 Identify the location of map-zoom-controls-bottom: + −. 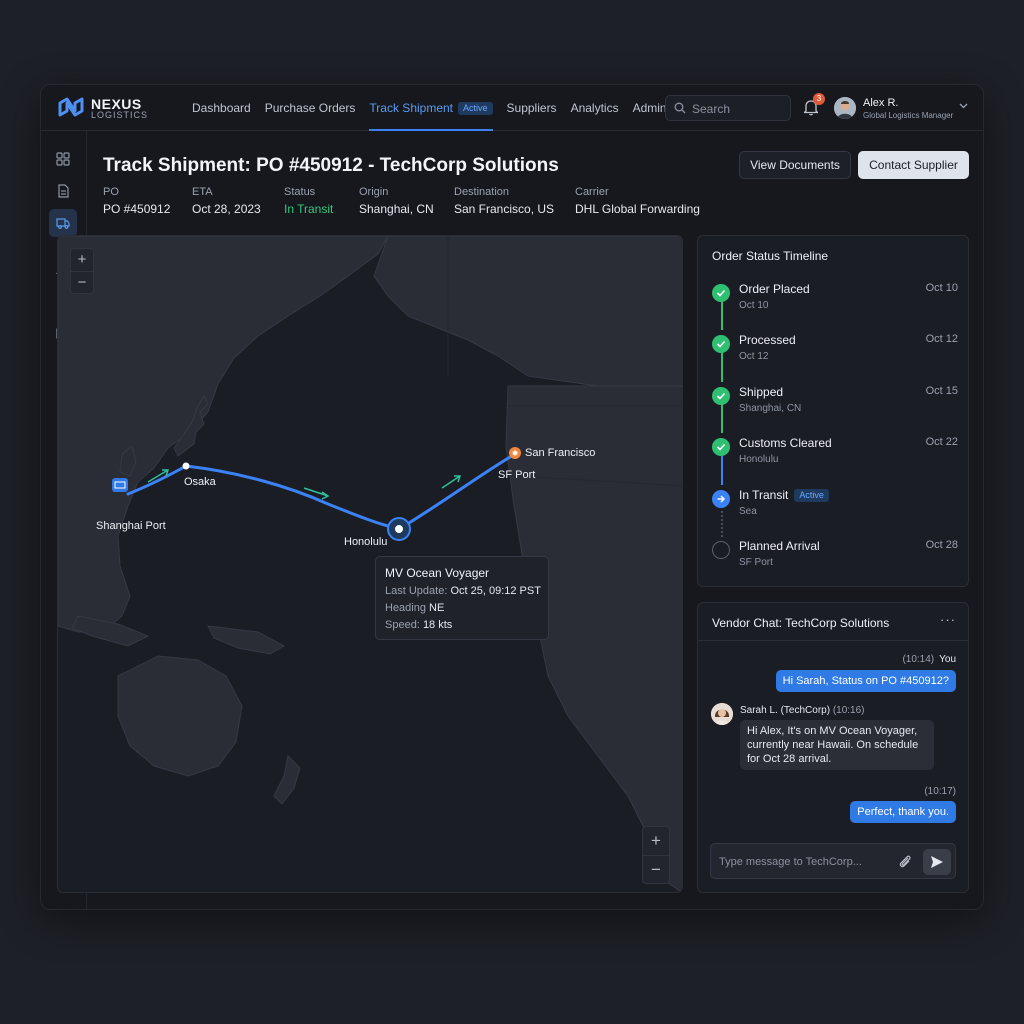
(656, 855).